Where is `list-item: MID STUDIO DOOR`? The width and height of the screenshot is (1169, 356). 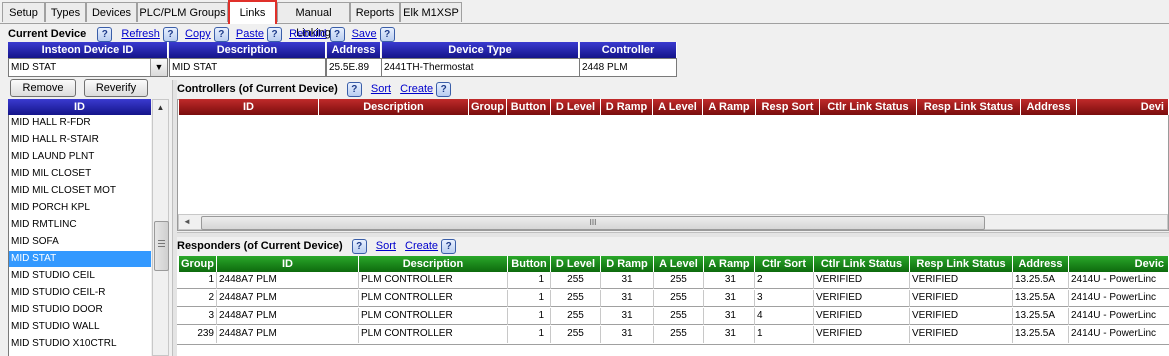
list-item: MID STUDIO DOOR is located at coordinates (81, 310).